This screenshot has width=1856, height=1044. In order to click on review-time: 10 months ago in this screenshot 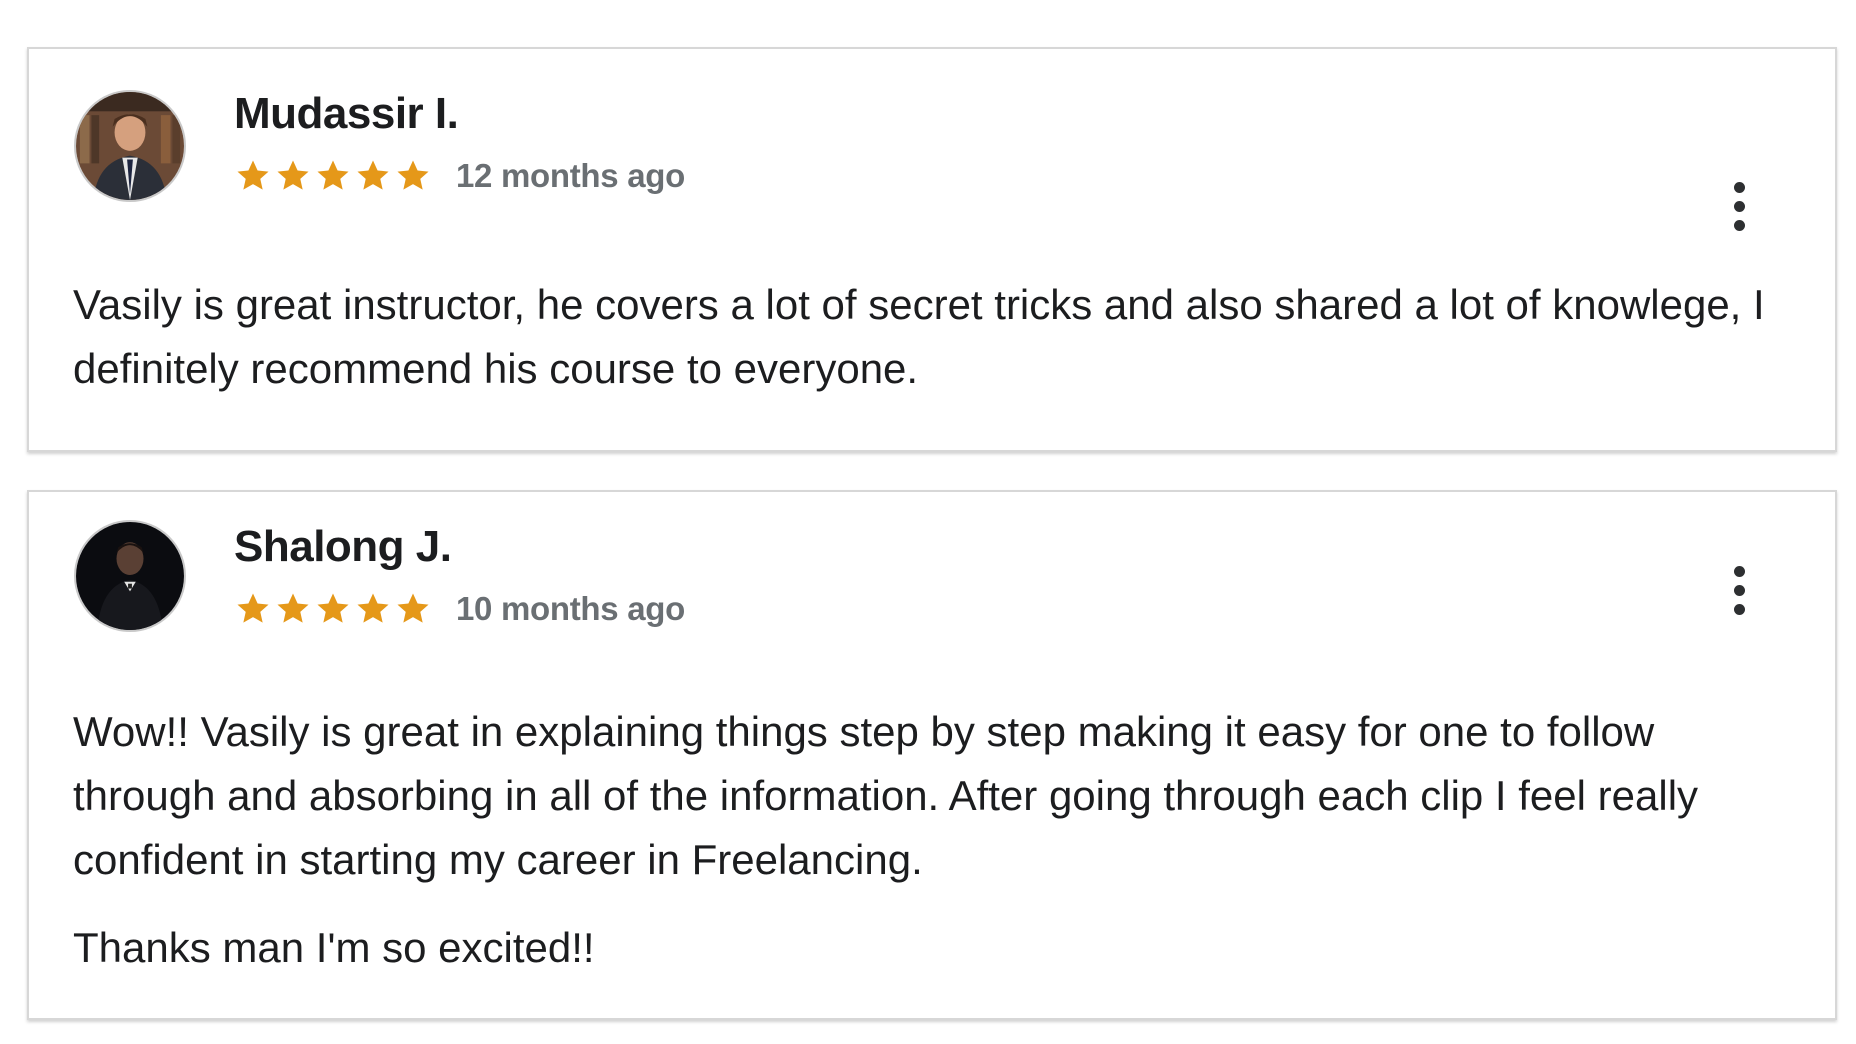, I will do `click(570, 608)`.